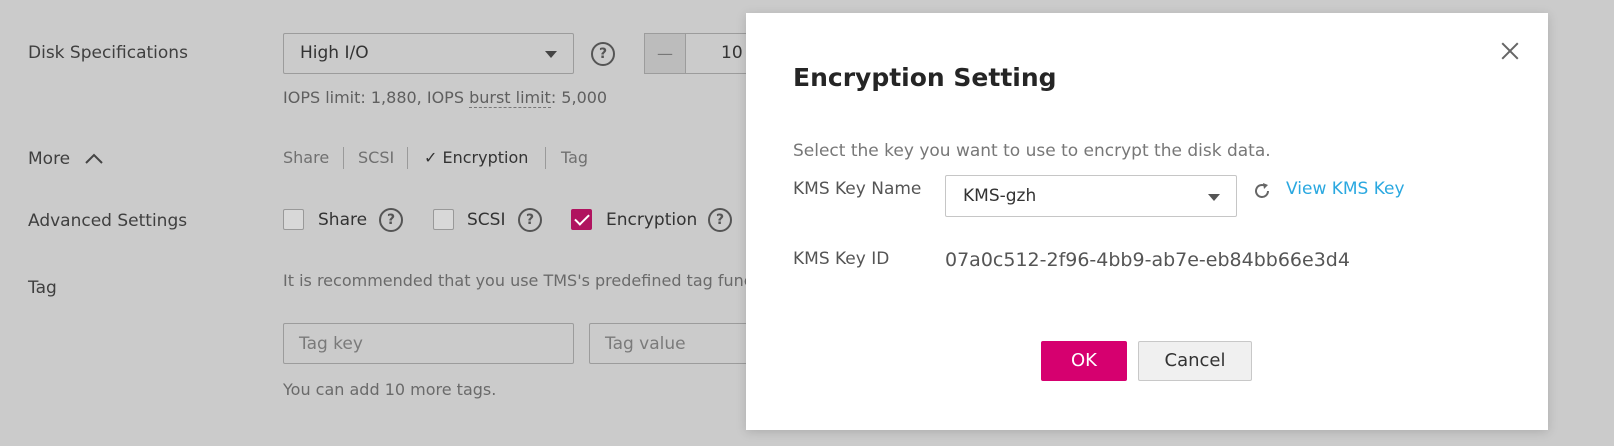 This screenshot has width=1614, height=446. Describe the element at coordinates (1000, 196) in the screenshot. I see `kms-key-name-value: KMS-gzh` at that location.